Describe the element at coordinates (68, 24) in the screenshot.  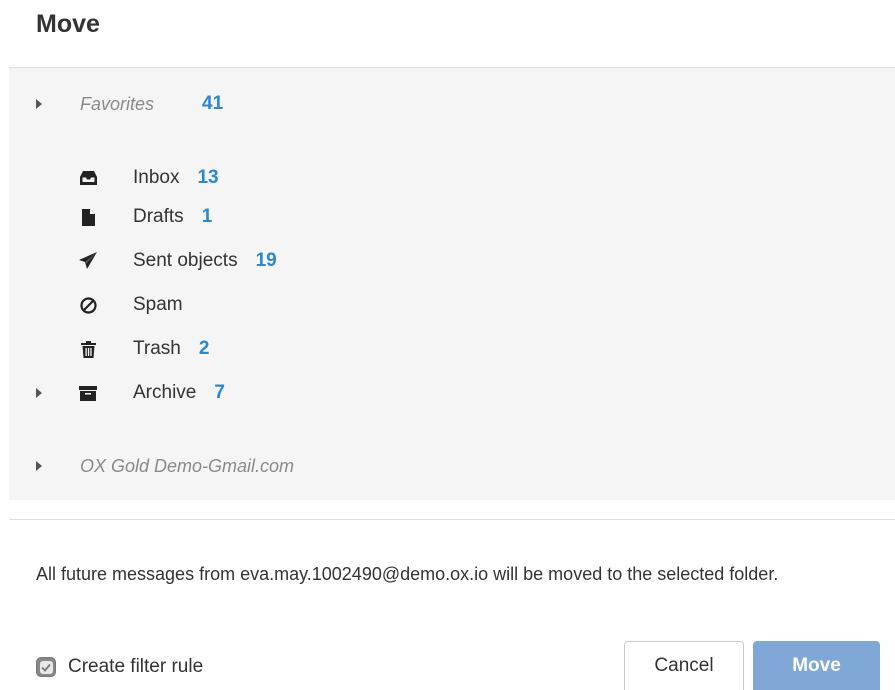
I see `dialog-title: Move` at that location.